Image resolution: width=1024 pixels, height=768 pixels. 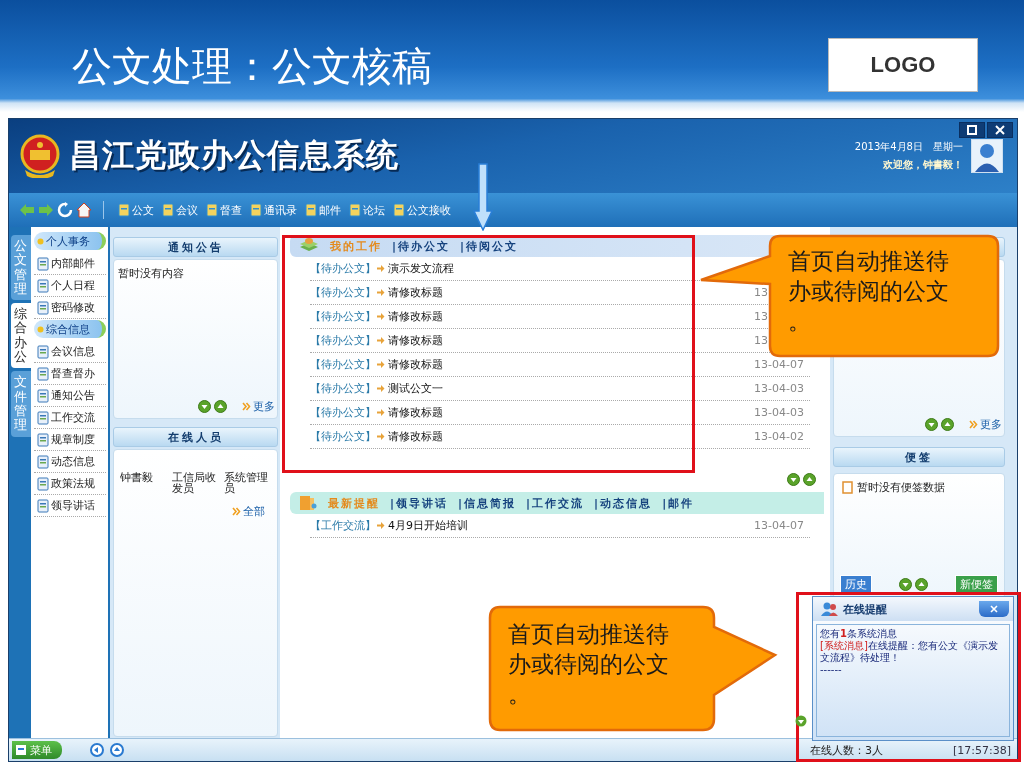 I want to click on menu-item: 动态信息, so click(x=70, y=462).